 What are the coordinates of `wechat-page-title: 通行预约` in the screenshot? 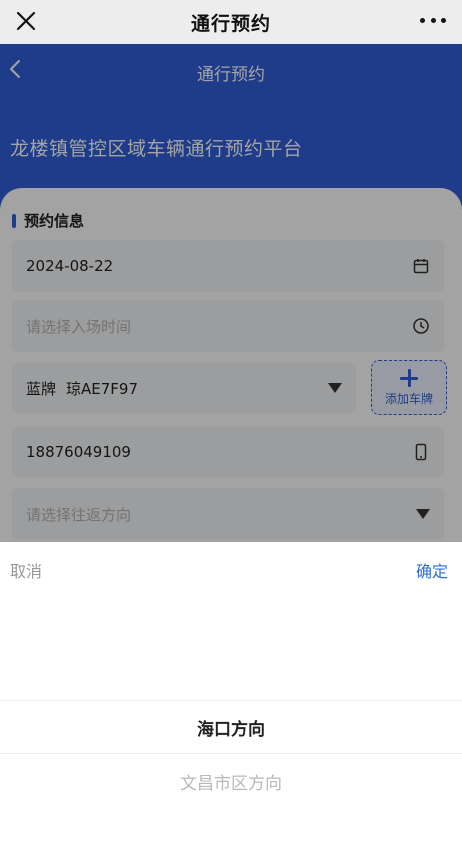 It's located at (230, 23).